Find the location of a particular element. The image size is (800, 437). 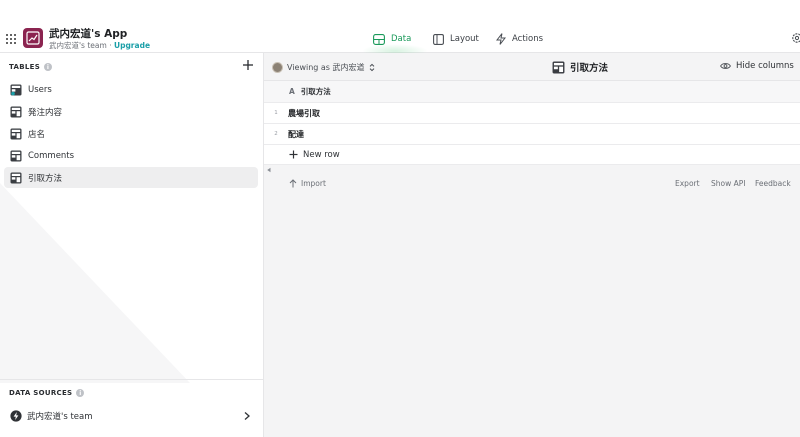

actions-bolt-icon is located at coordinates (501, 39).